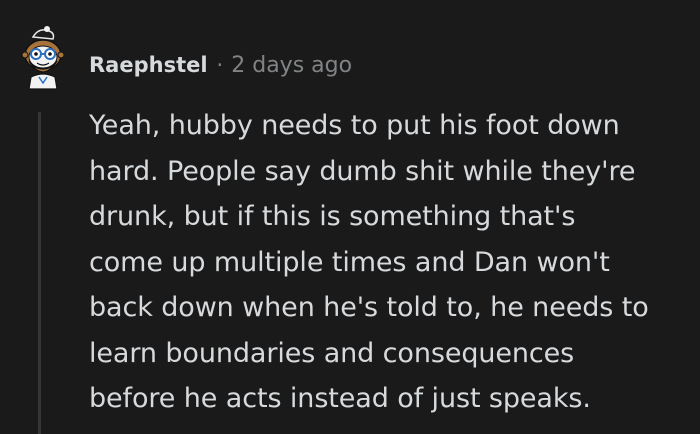 This screenshot has width=700, height=434. Describe the element at coordinates (362, 171) in the screenshot. I see `comment-line: hard. People say dumb shit while they're` at that location.